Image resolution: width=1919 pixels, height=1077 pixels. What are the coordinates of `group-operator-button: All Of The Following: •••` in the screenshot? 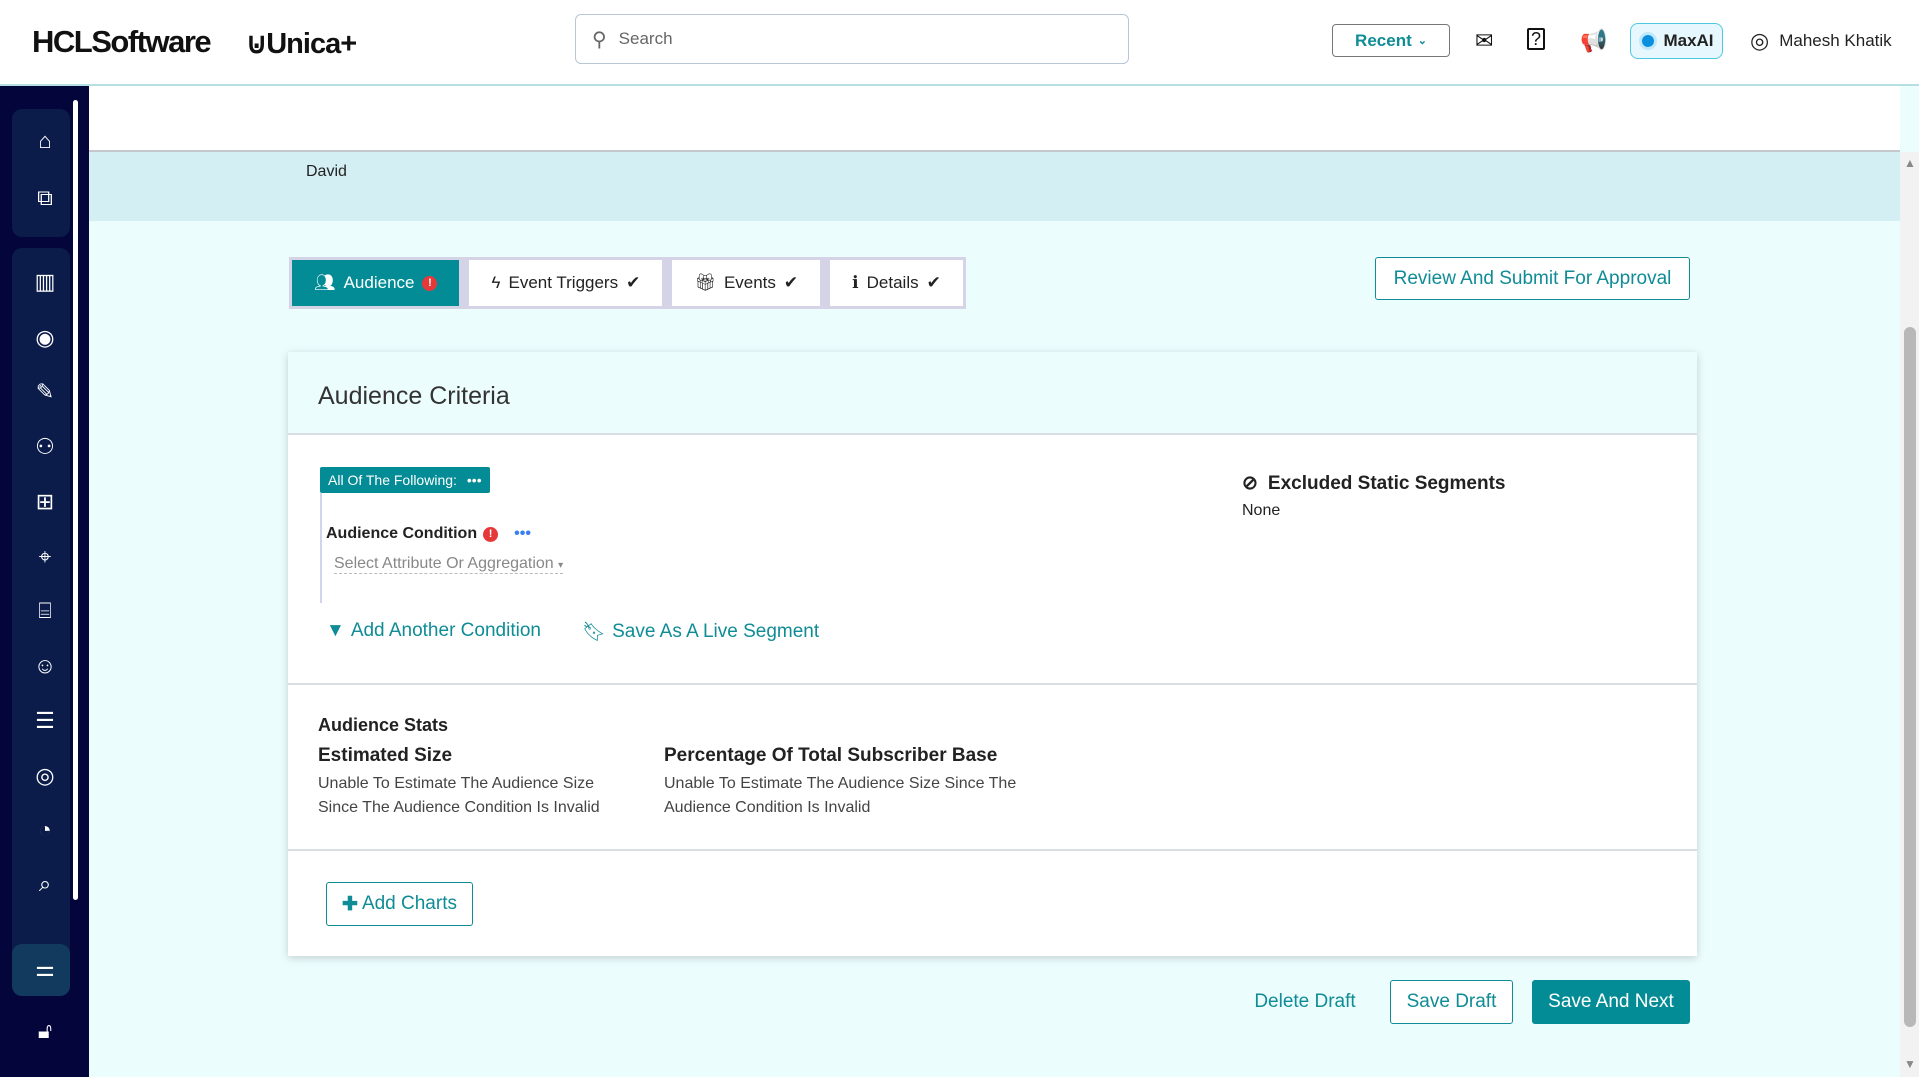 It's located at (405, 480).